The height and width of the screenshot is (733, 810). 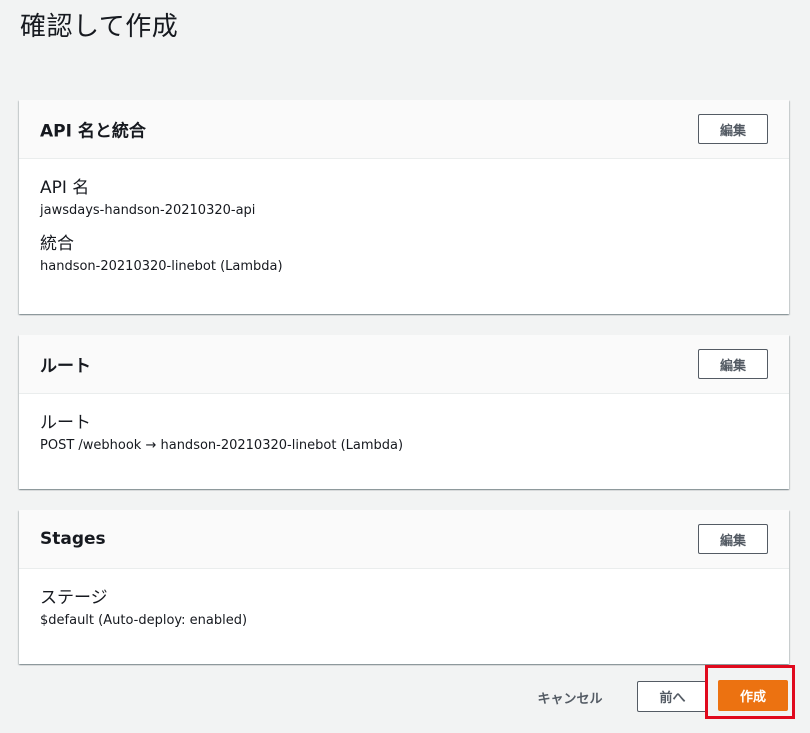 What do you see at coordinates (65, 188) in the screenshot?
I see `api-name-label: API 名` at bounding box center [65, 188].